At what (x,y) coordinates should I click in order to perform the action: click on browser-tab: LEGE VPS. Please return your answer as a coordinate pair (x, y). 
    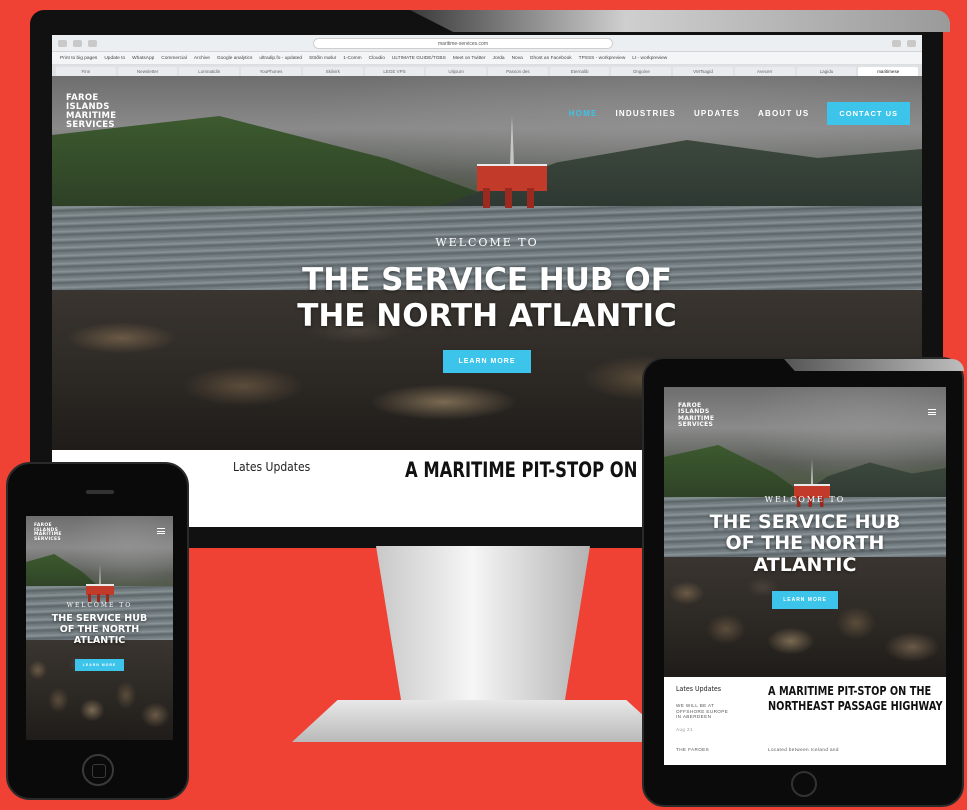
    Looking at the image, I should click on (394, 71).